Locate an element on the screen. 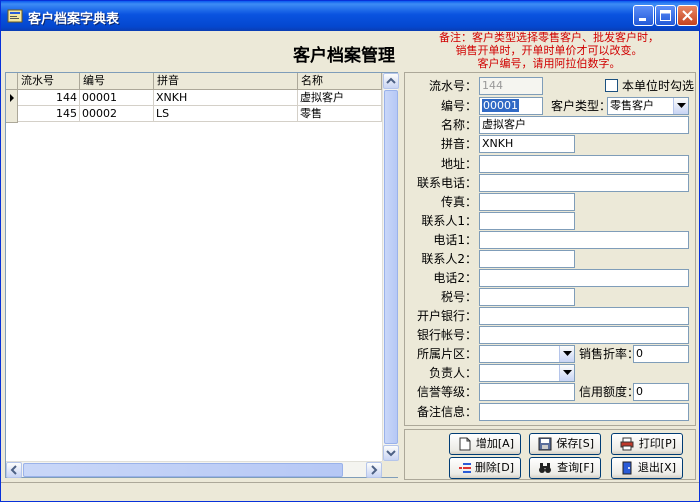 The width and height of the screenshot is (700, 502). minimize-button is located at coordinates (643, 15).